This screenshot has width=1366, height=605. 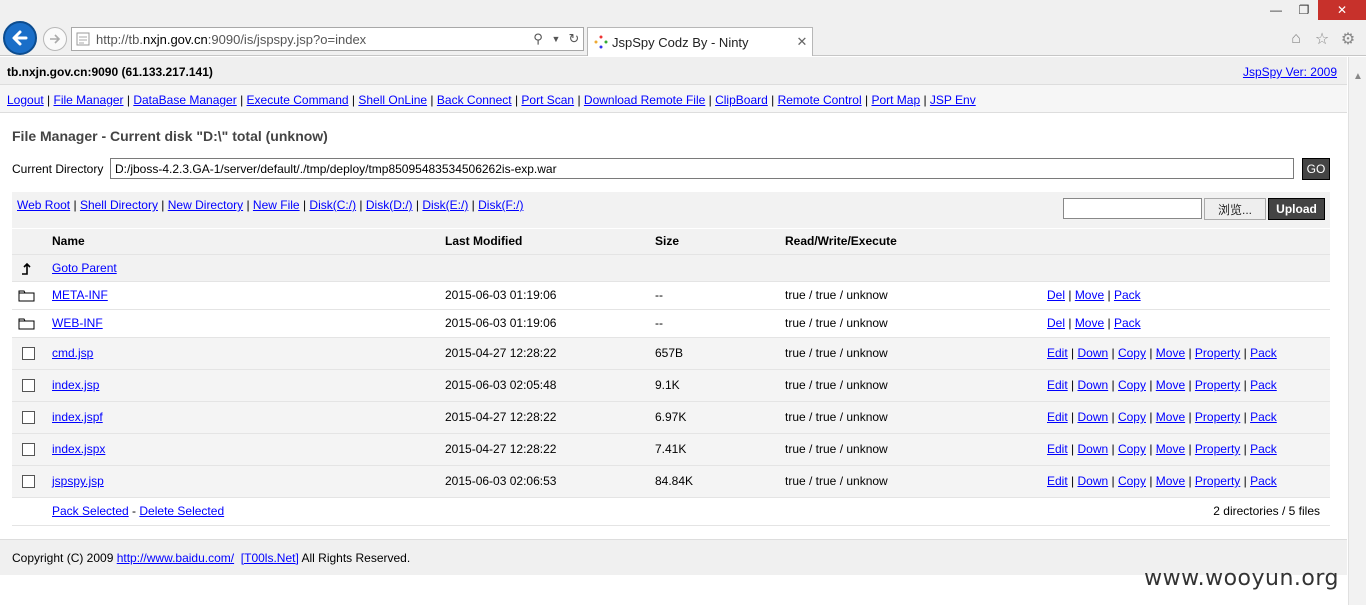 I want to click on scroll-up-icon: ▲, so click(x=1358, y=76).